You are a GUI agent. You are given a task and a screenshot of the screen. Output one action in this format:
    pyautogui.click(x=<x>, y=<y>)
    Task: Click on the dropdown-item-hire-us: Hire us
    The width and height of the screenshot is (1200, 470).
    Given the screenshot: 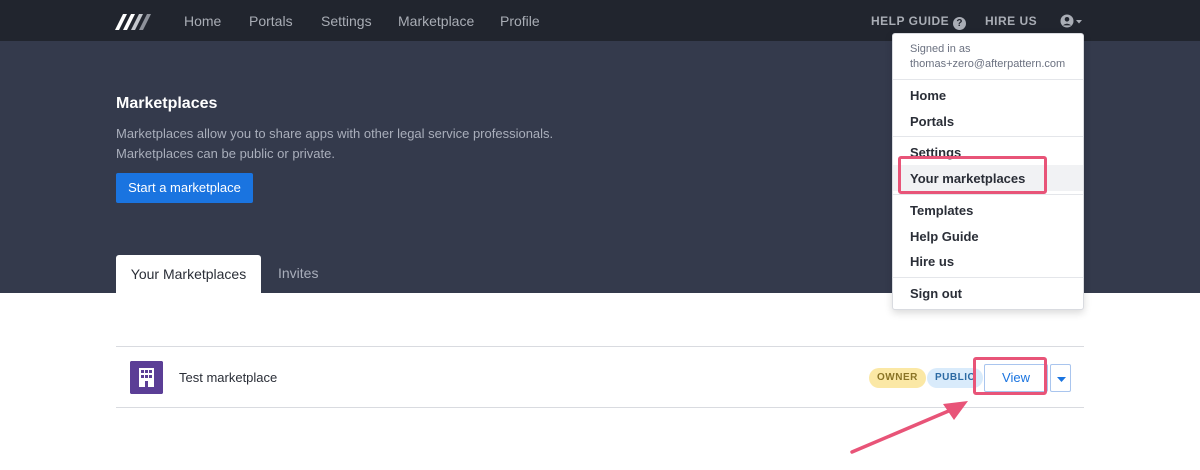 What is the action you would take?
    pyautogui.click(x=932, y=261)
    